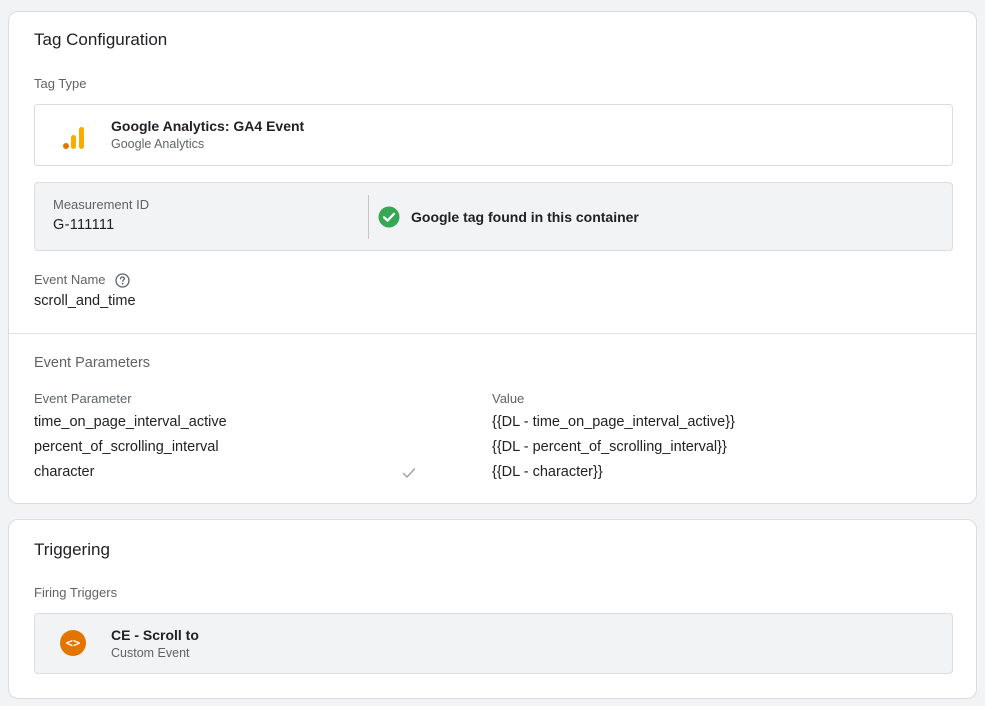  What do you see at coordinates (84, 225) in the screenshot?
I see `measurement-id-value: G-111111` at bounding box center [84, 225].